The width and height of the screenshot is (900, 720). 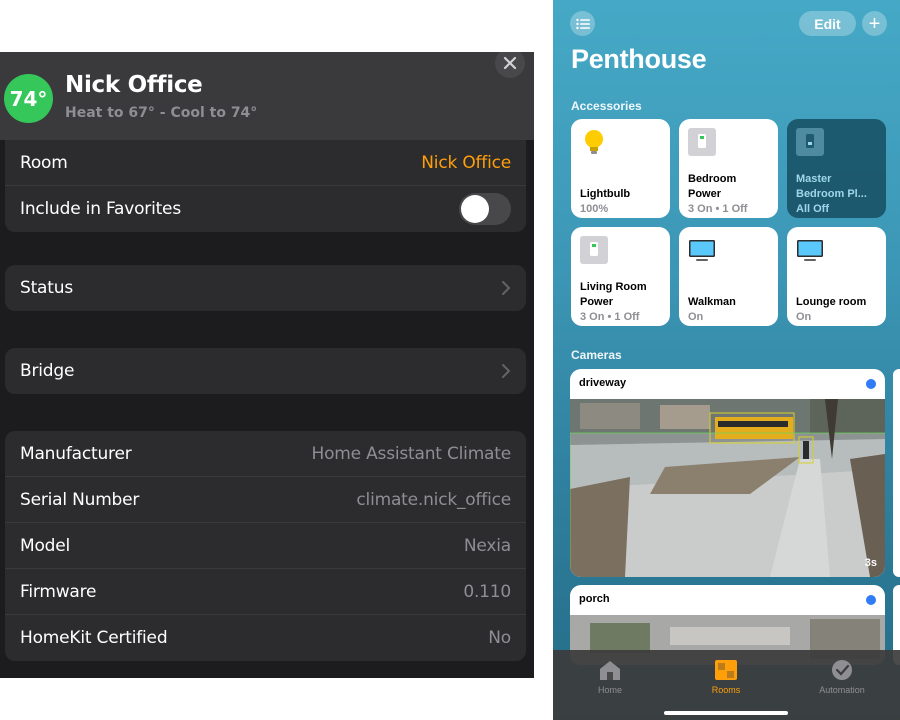 I want to click on info-row-serial-number: Serial Number climate.nick_office, so click(x=265, y=500).